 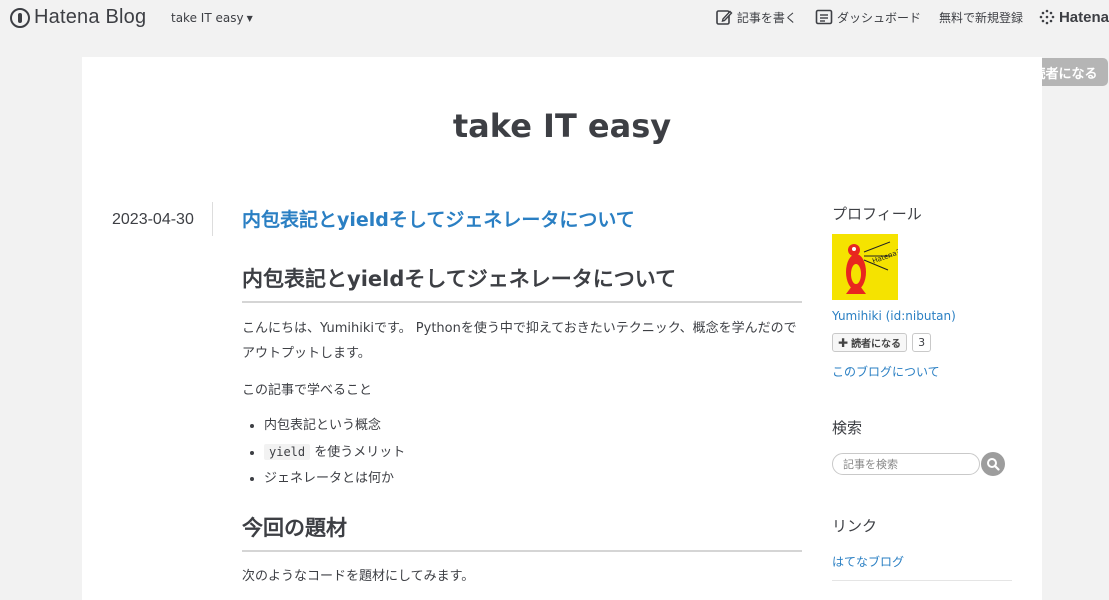 What do you see at coordinates (287, 452) in the screenshot?
I see `inline-code: yield` at bounding box center [287, 452].